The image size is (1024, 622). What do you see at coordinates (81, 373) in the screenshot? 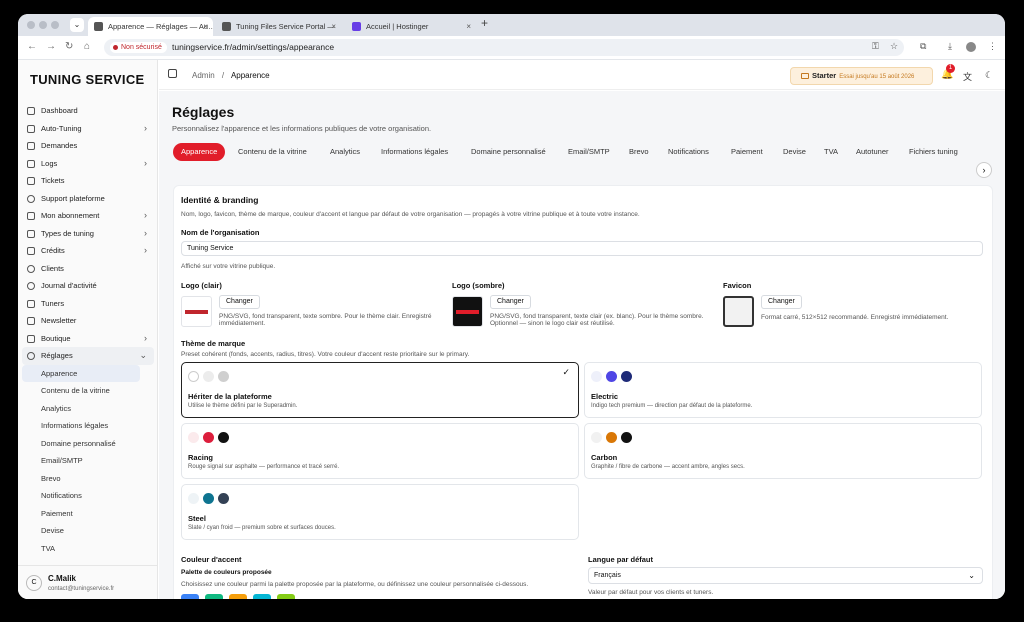
I see `sidebar-subitem-apparence: Apparence` at bounding box center [81, 373].